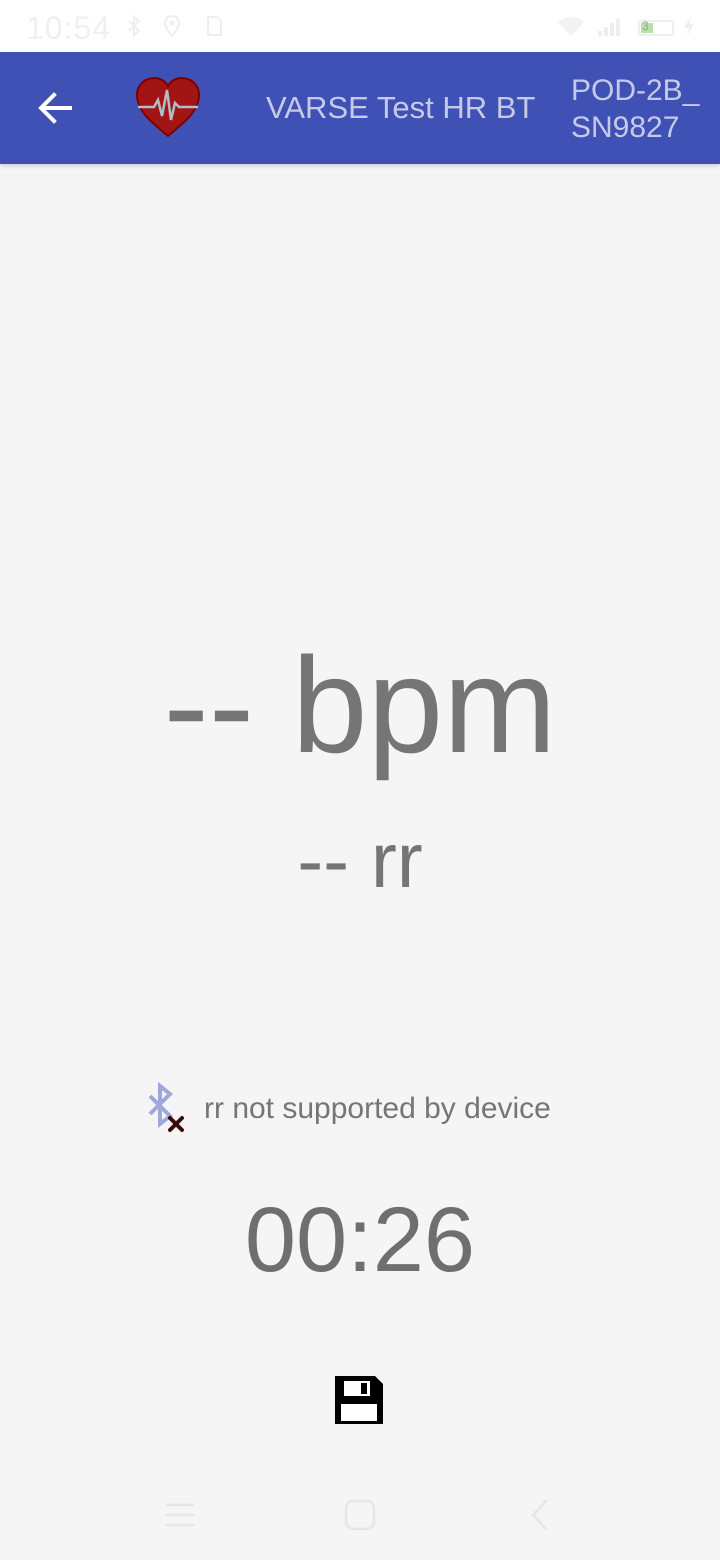 Image resolution: width=720 pixels, height=1560 pixels. I want to click on bluetooth-disabled-icon, so click(166, 1107).